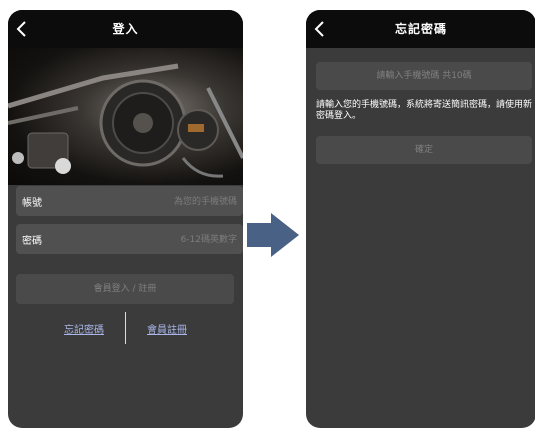 This screenshot has width=535, height=430. What do you see at coordinates (32, 241) in the screenshot?
I see `password-label: 密碼` at bounding box center [32, 241].